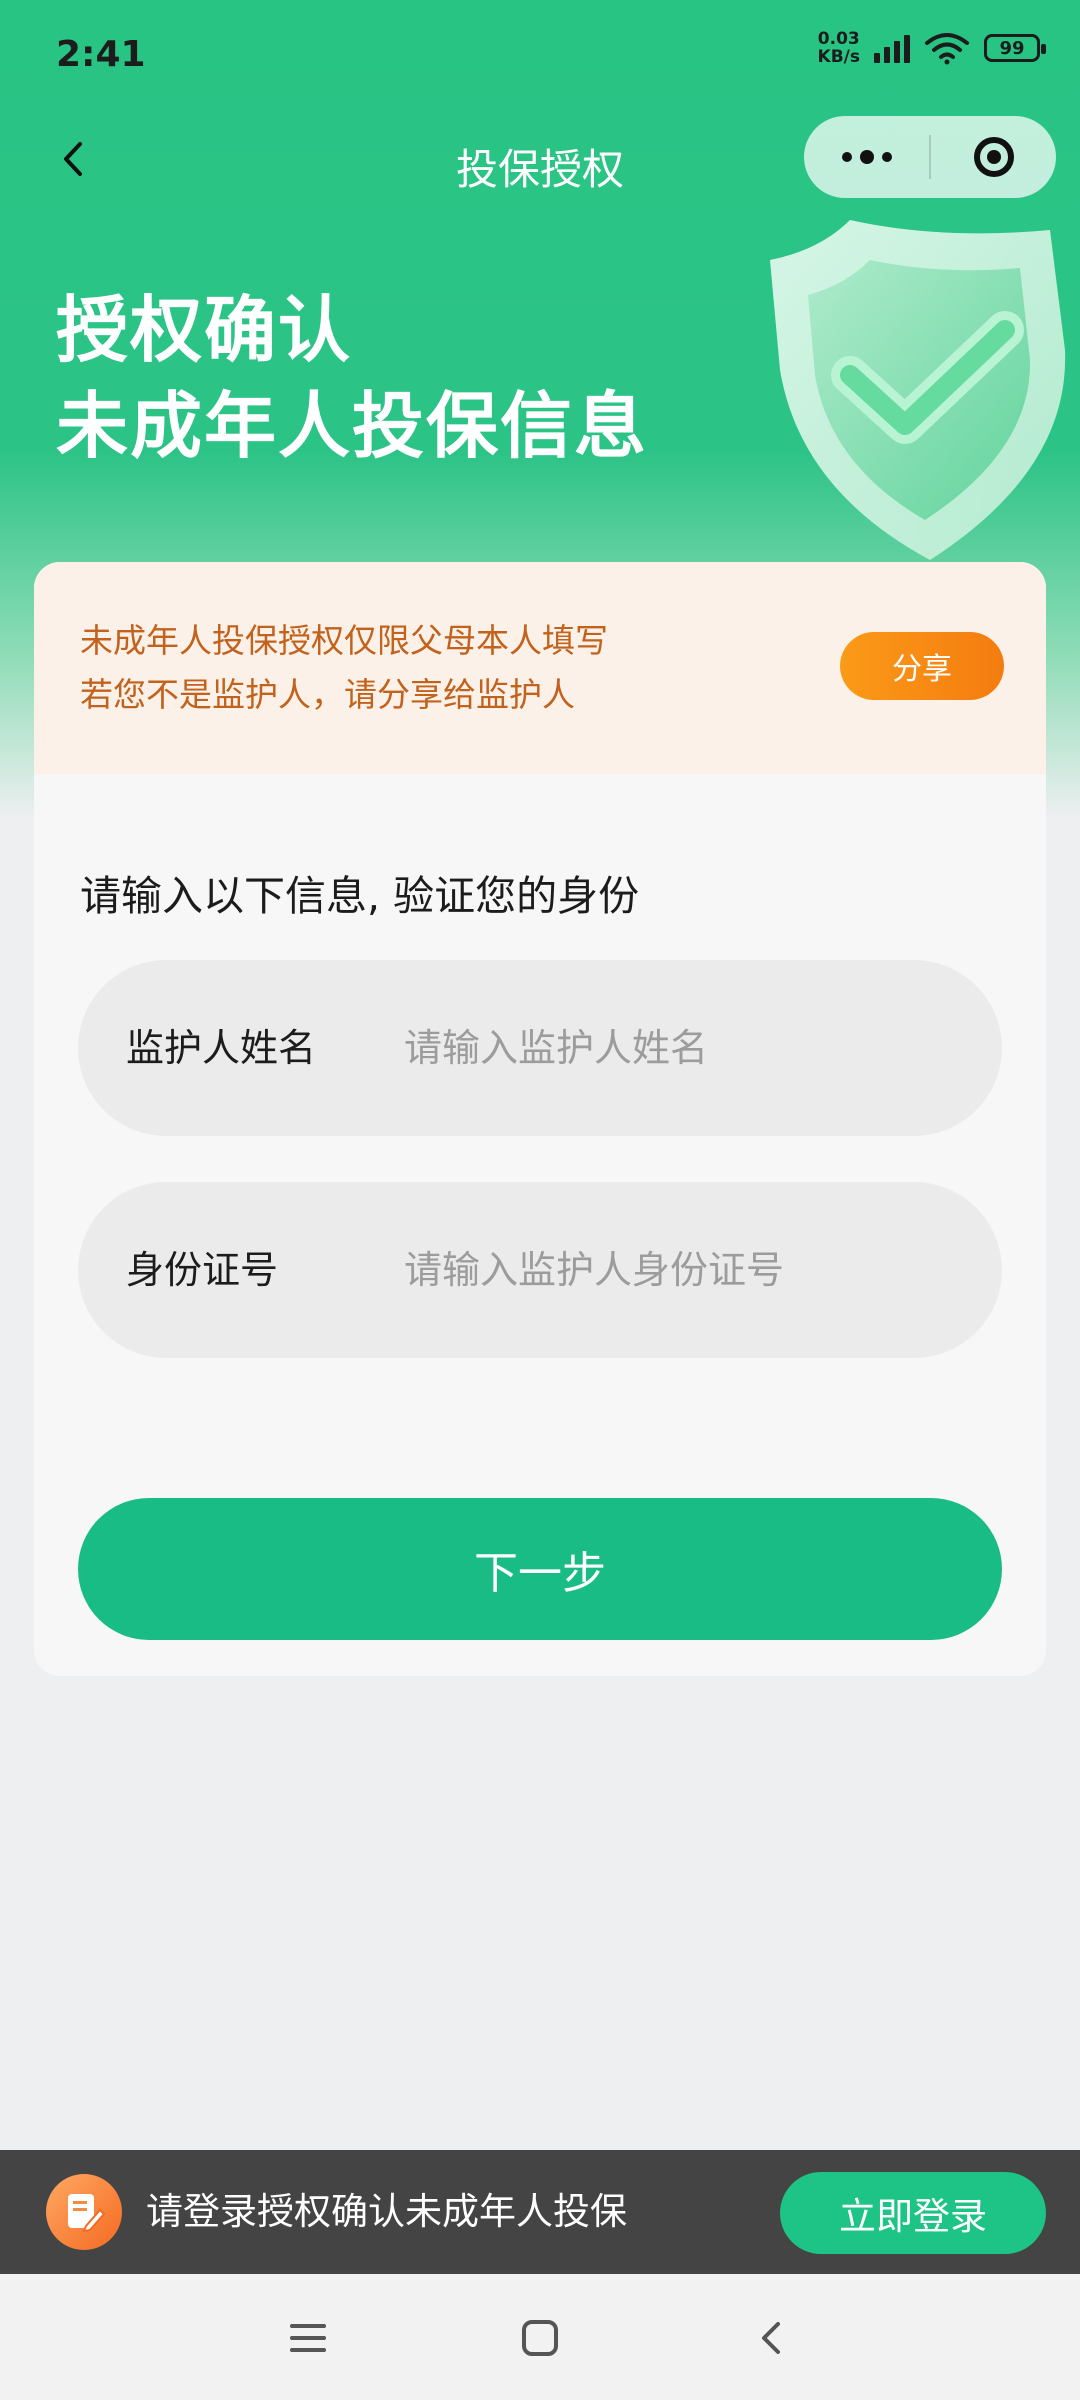 The image size is (1080, 2400). What do you see at coordinates (922, 666) in the screenshot?
I see `share-button: 分享` at bounding box center [922, 666].